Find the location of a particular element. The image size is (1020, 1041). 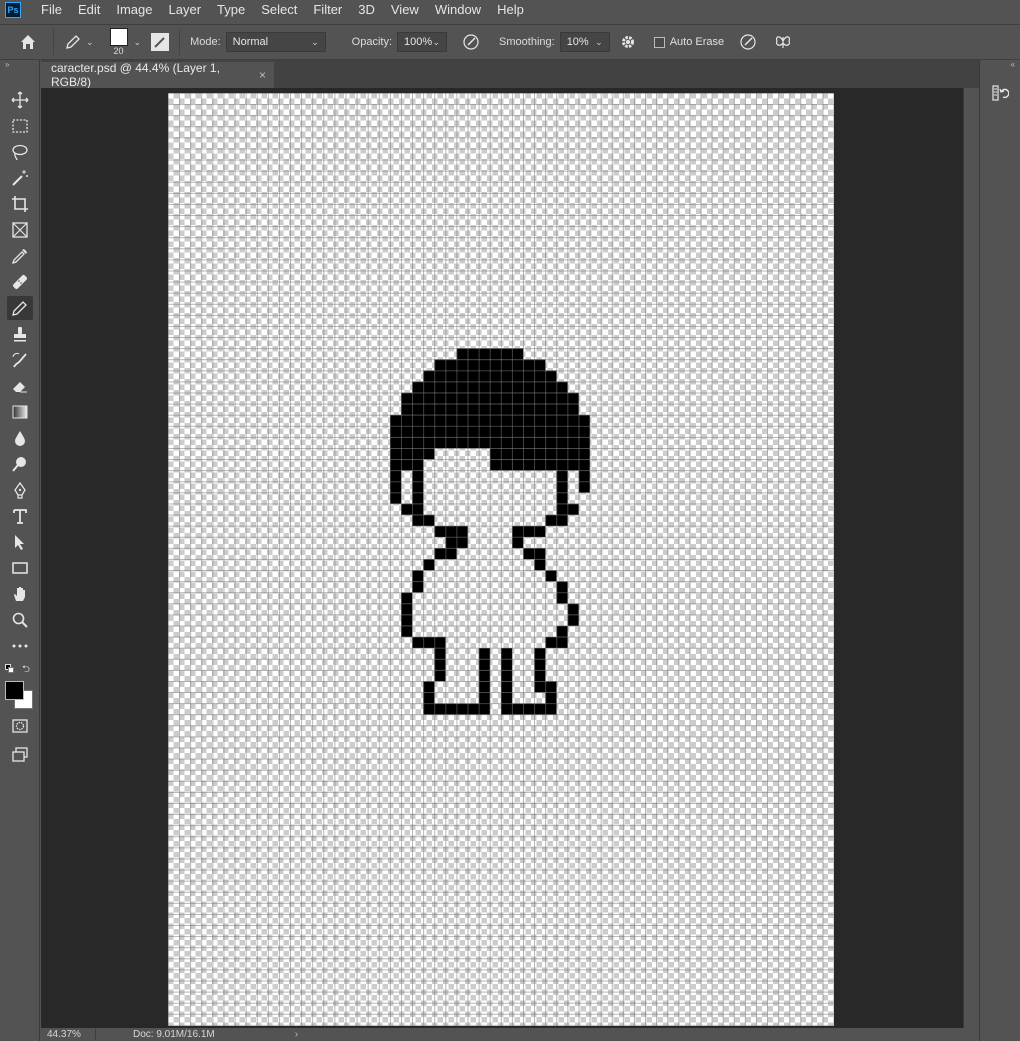

pencil-tool is located at coordinates (20, 308).